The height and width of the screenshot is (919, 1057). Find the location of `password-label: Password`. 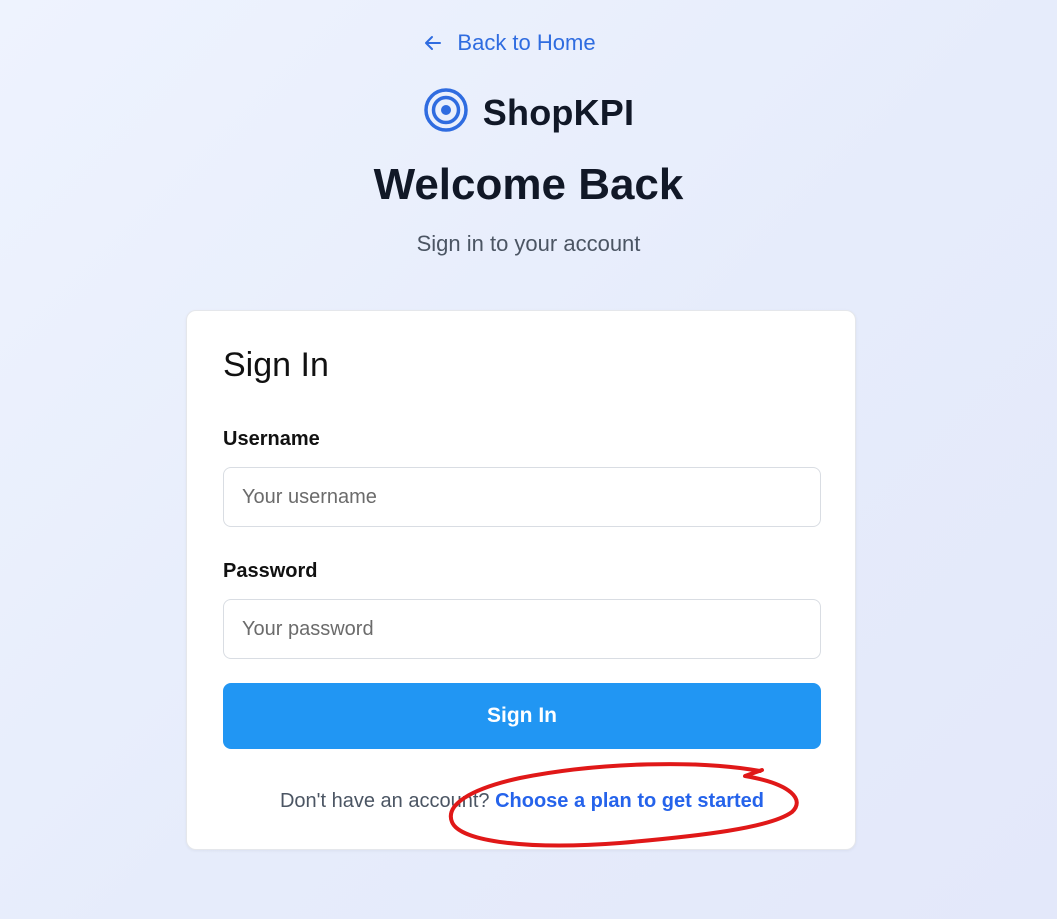

password-label: Password is located at coordinates (270, 571).